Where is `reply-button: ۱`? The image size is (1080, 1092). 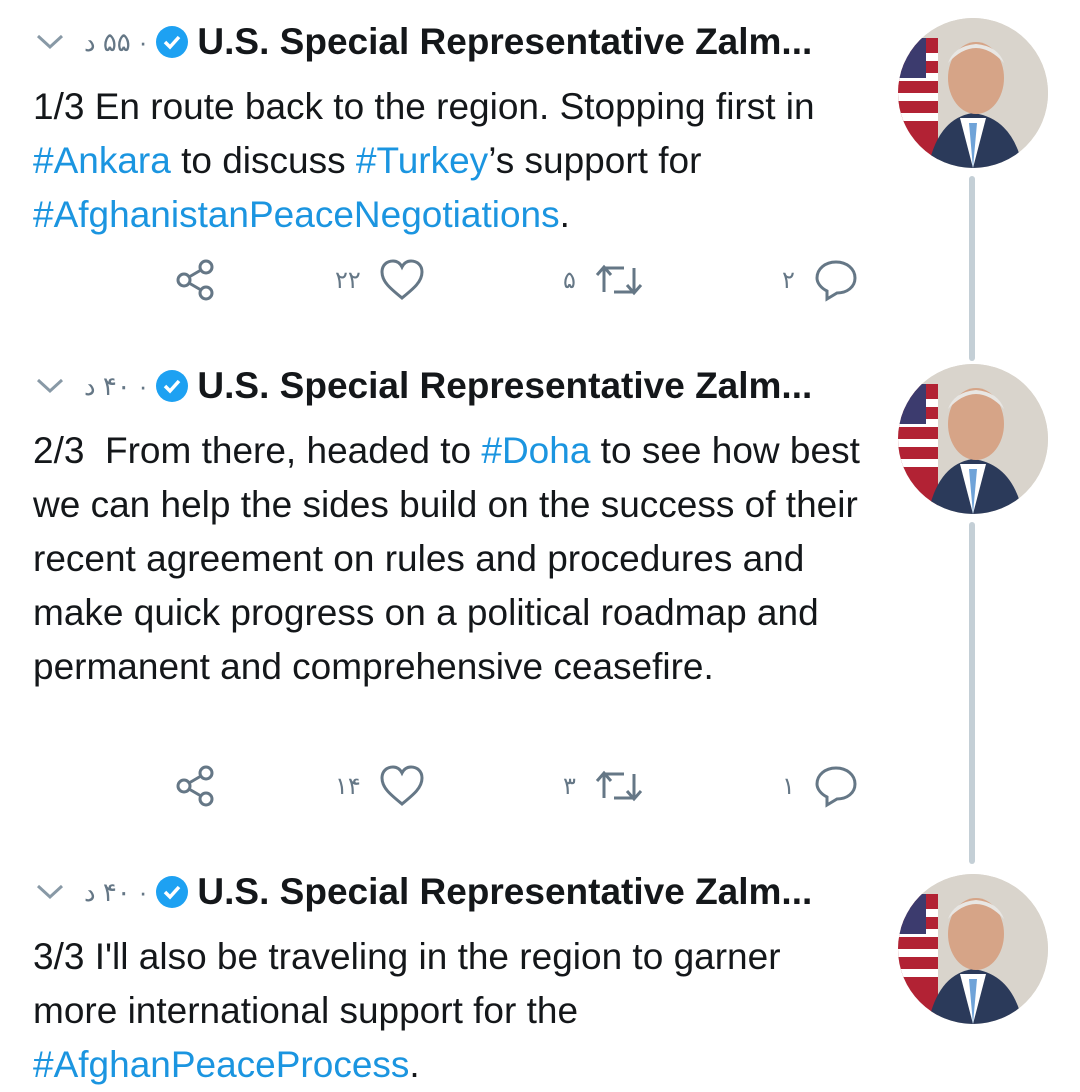
reply-button: ۱ is located at coordinates (820, 786).